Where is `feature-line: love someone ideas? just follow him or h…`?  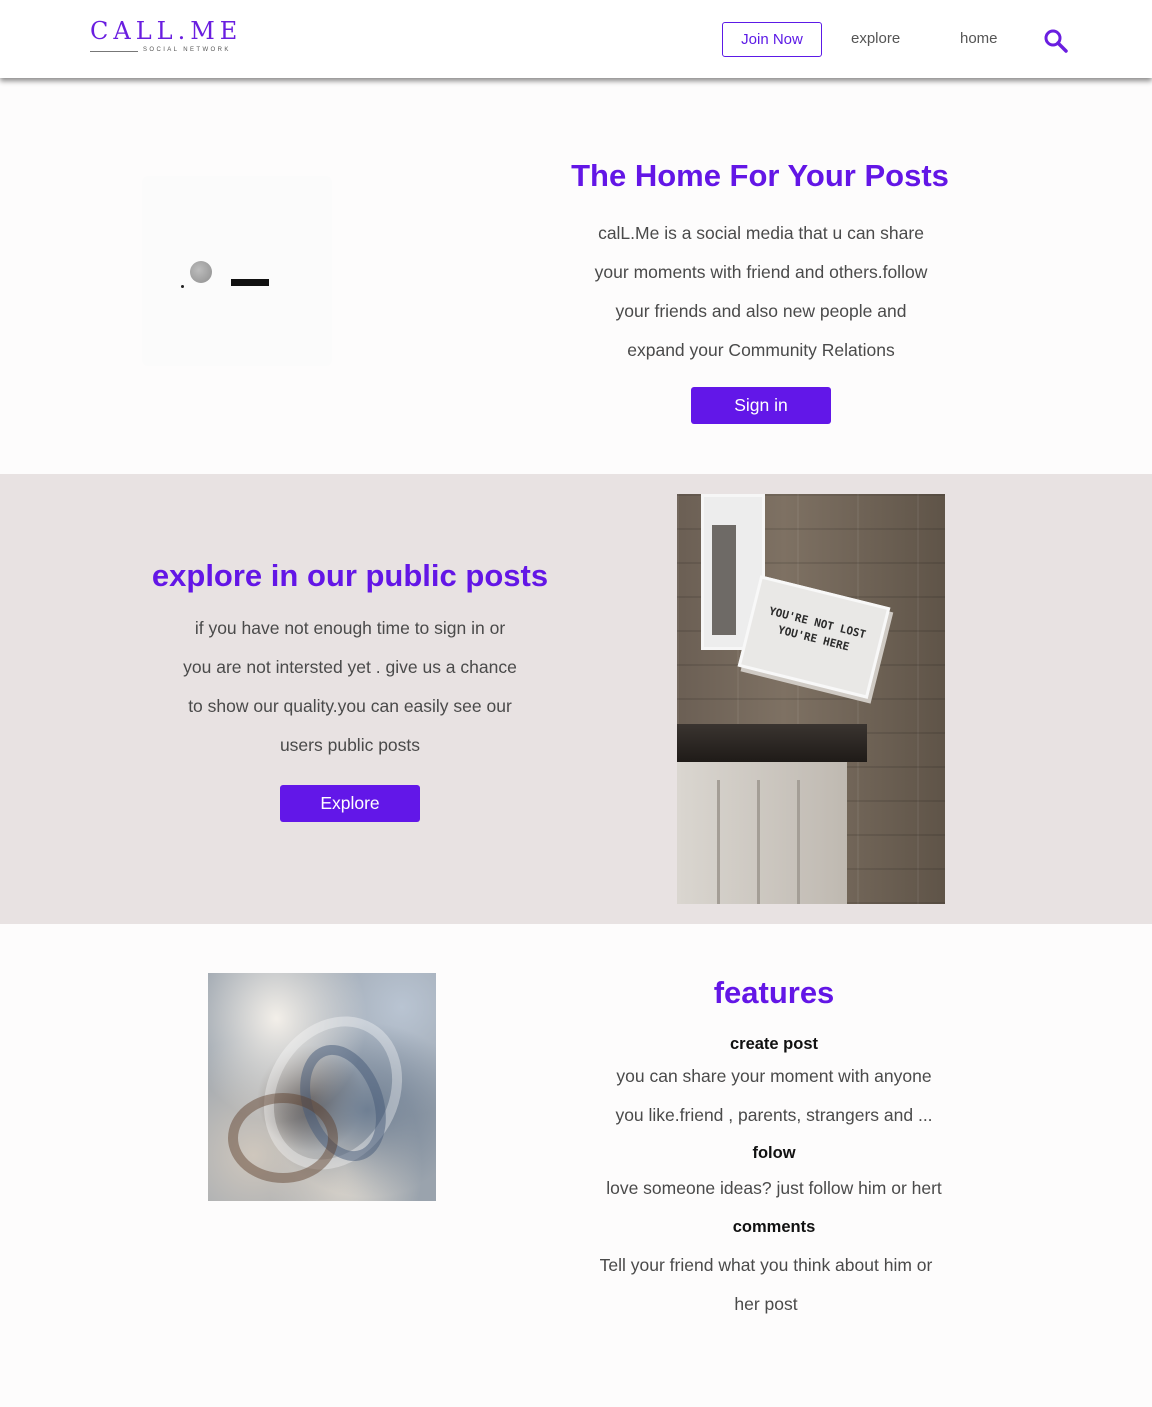 feature-line: love someone ideas? just follow him or h… is located at coordinates (774, 1188).